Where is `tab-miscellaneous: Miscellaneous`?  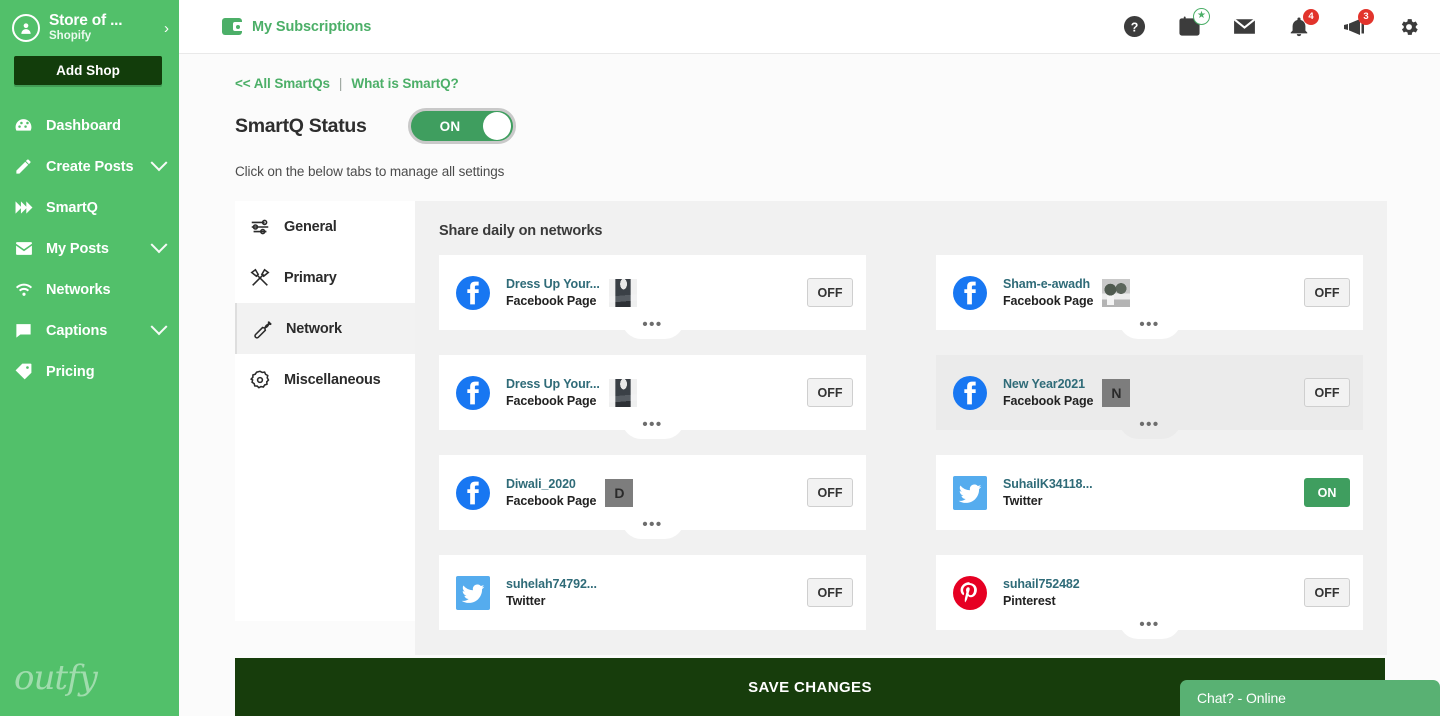
tab-miscellaneous: Miscellaneous is located at coordinates (325, 379).